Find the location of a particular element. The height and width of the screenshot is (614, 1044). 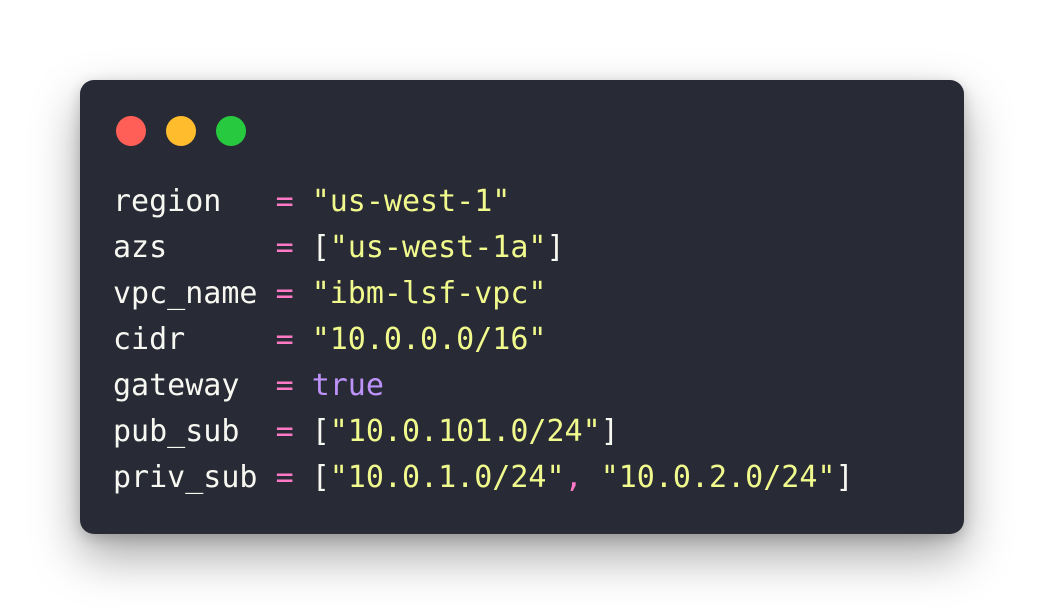

code-line-vpc-name: vpc_name = "ibm-lsf-vpc" is located at coordinates (483, 294).